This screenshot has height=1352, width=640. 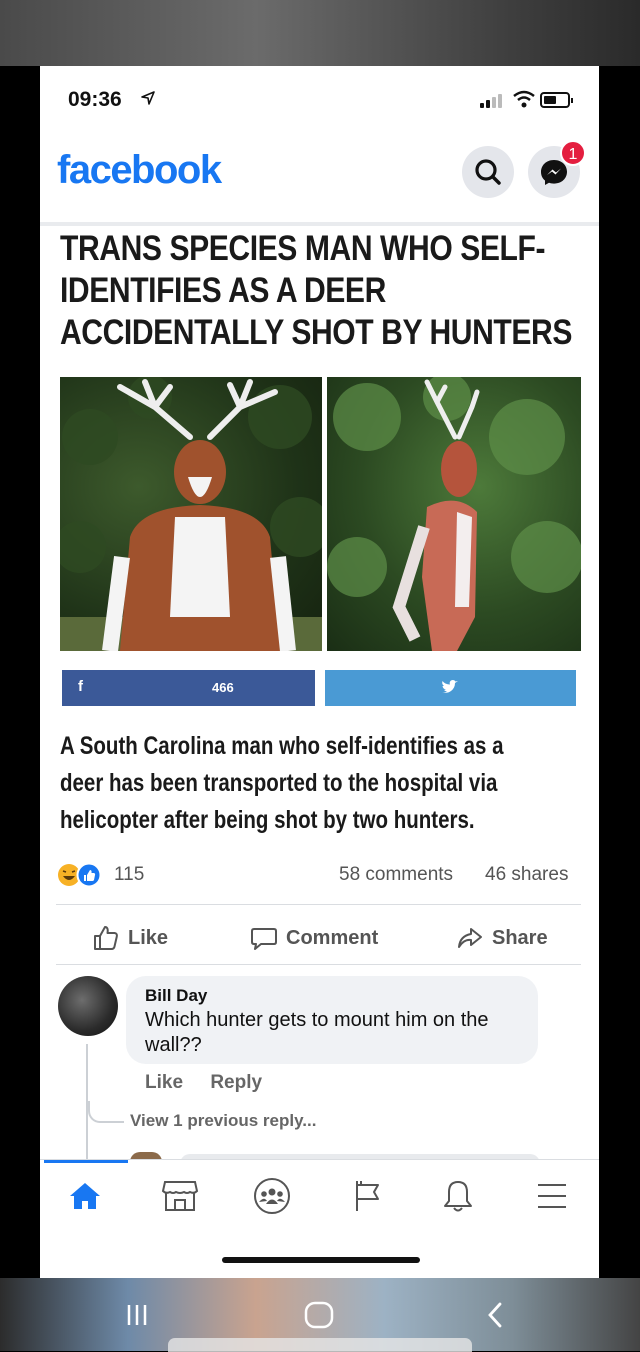 What do you see at coordinates (148, 937) in the screenshot?
I see `like-label: Like` at bounding box center [148, 937].